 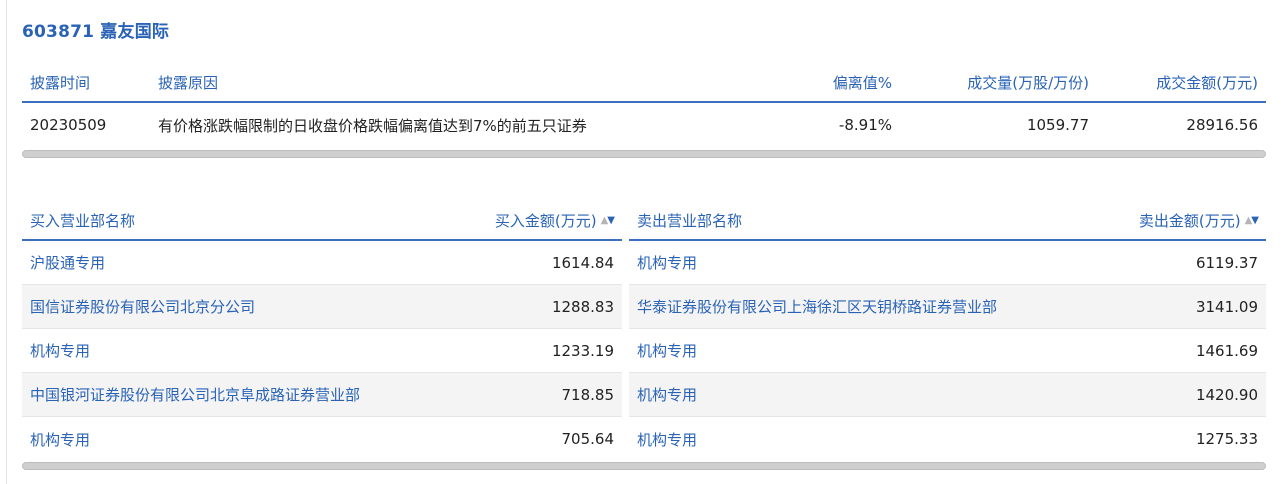 What do you see at coordinates (947, 221) in the screenshot?
I see `sell-header-row: 卖出营业部名称 卖出金额(万元) ▲ ▼` at bounding box center [947, 221].